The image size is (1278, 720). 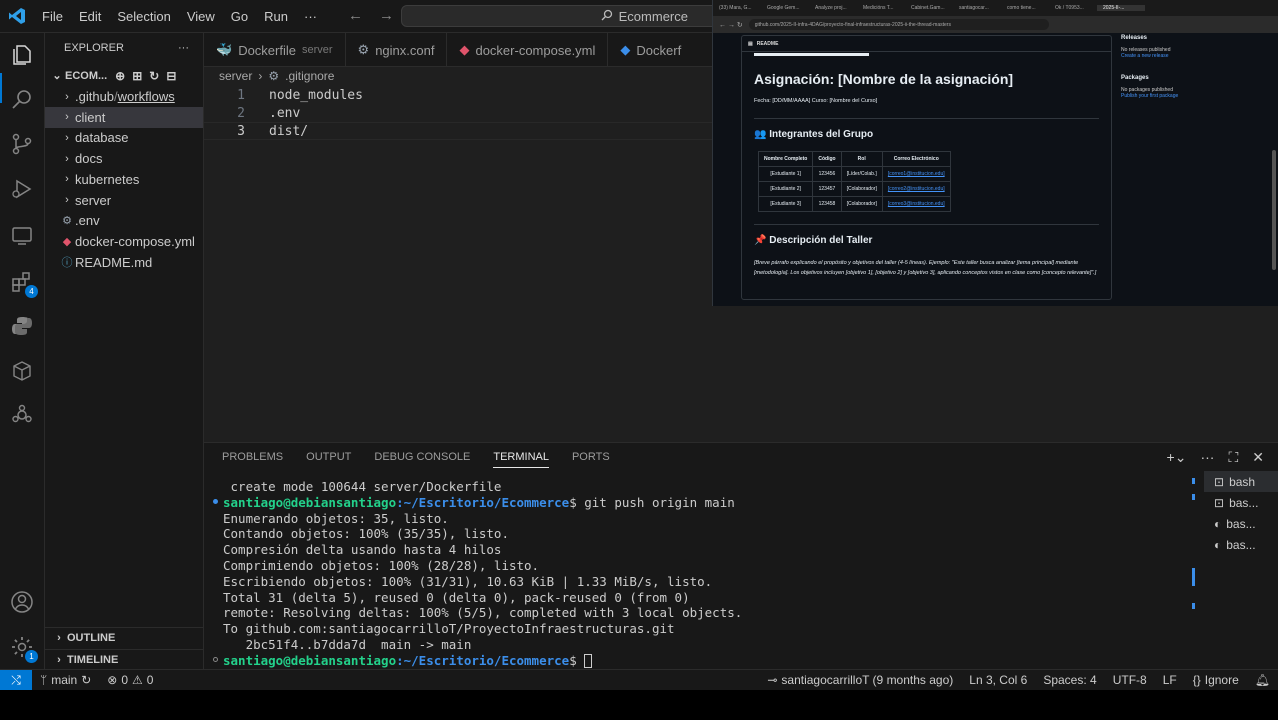 I want to click on docker-icon, so click(x=22, y=415).